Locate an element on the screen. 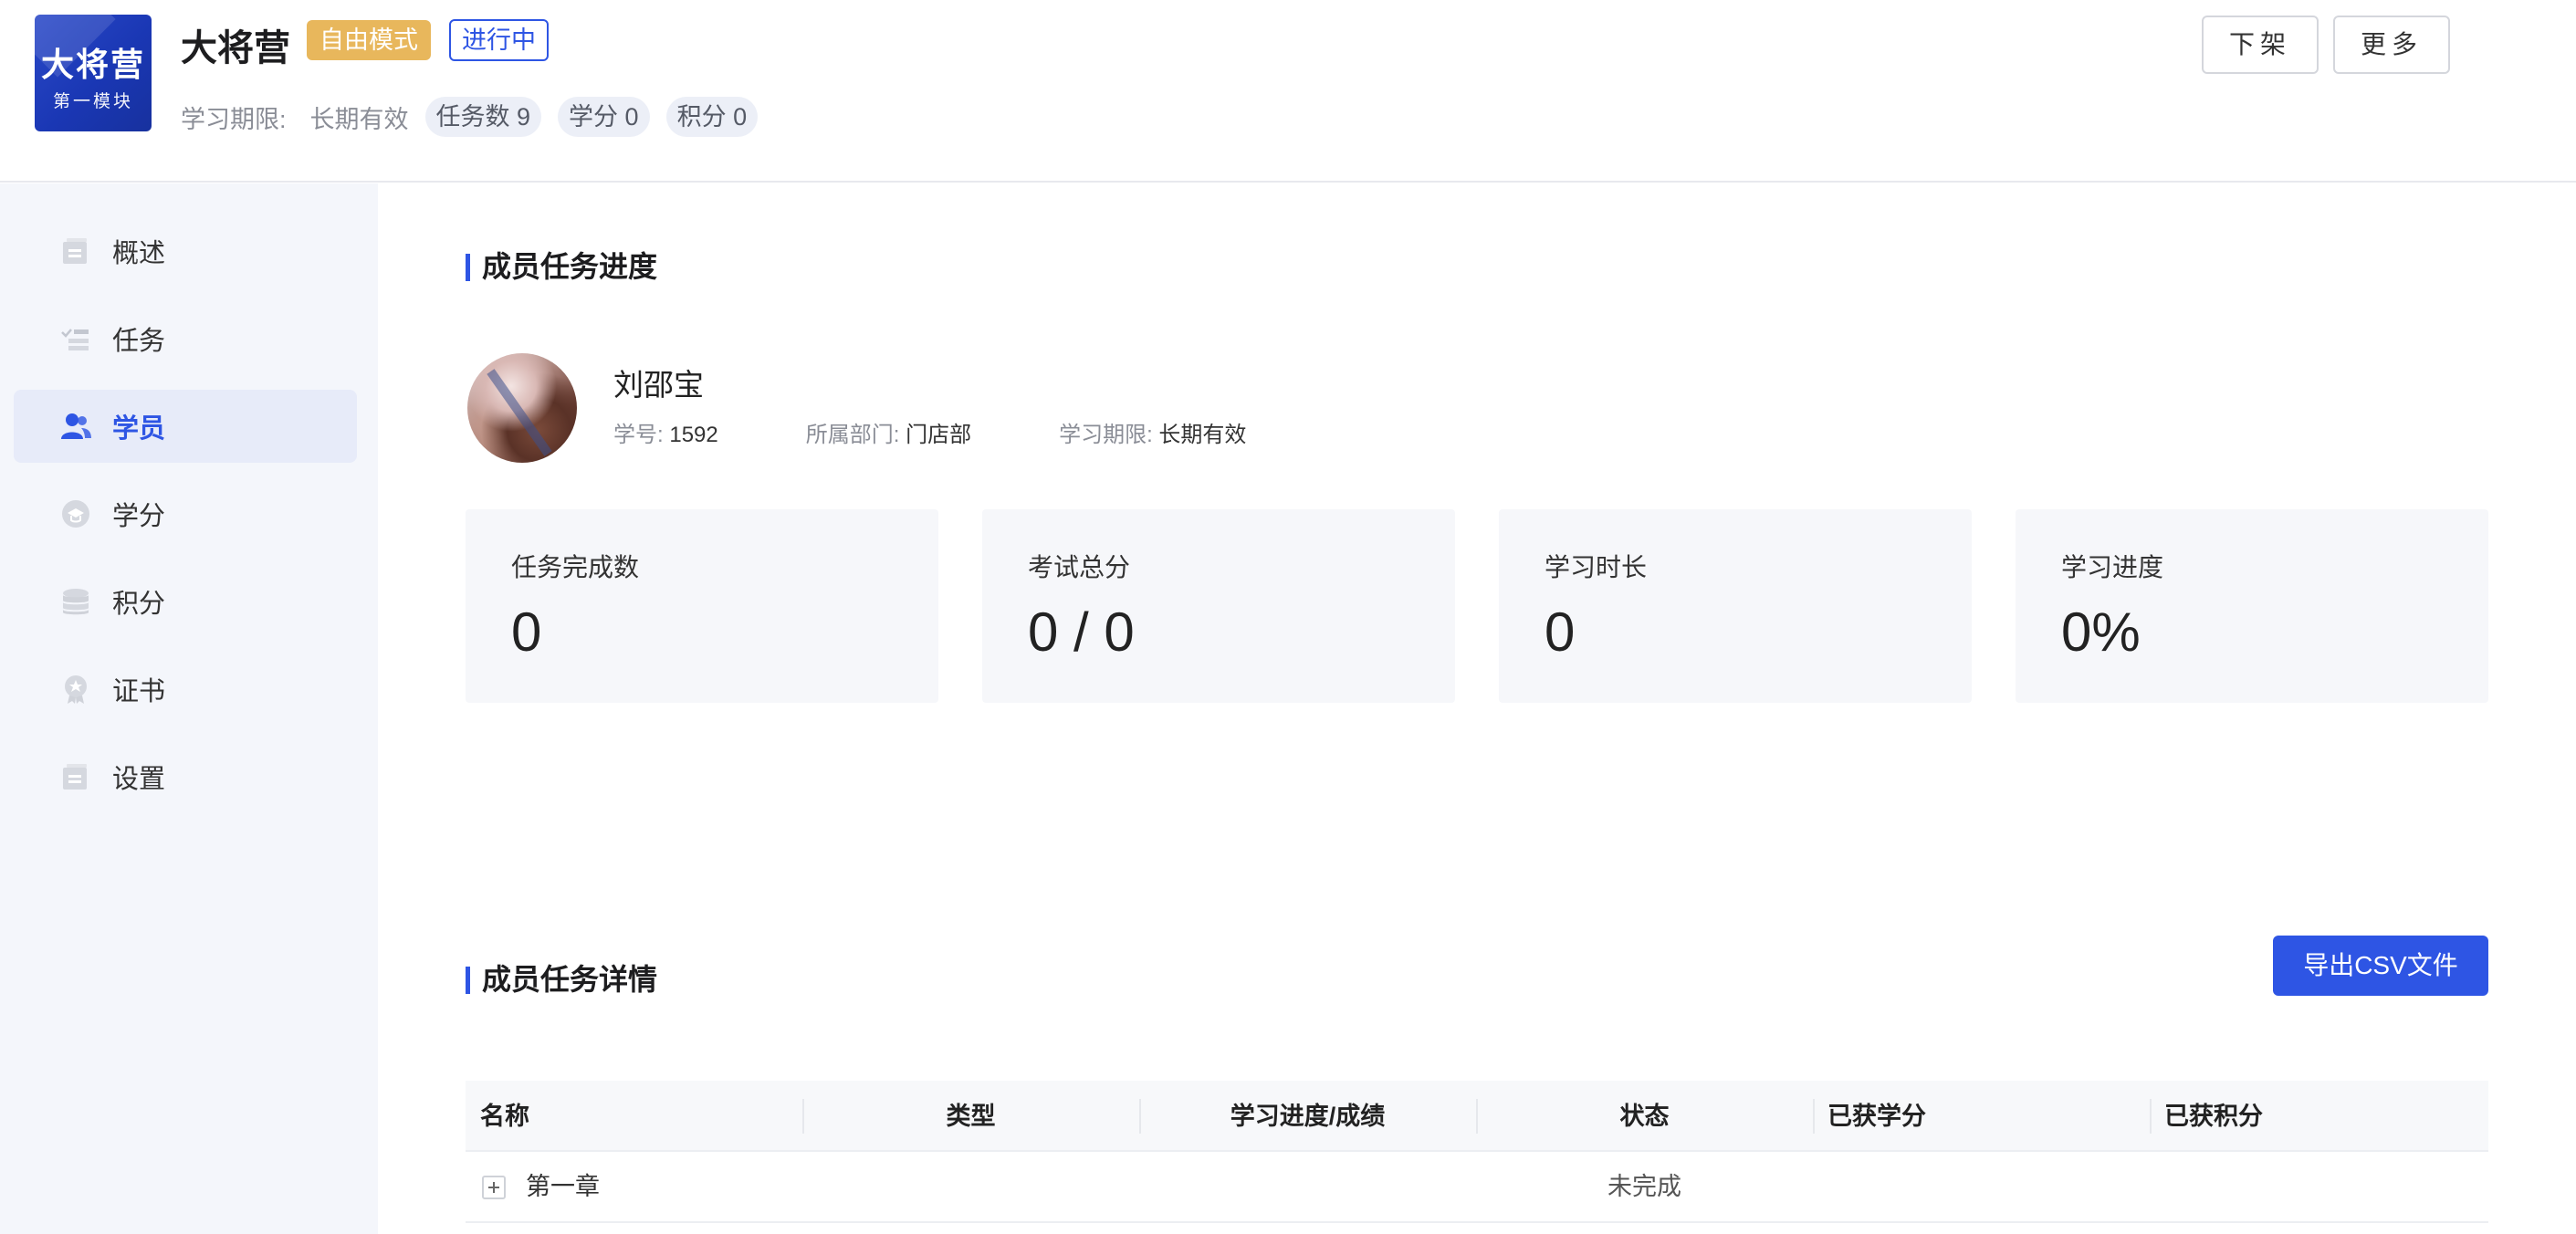 The width and height of the screenshot is (2576, 1234). progress-section-title: 成员任务进度 is located at coordinates (562, 267).